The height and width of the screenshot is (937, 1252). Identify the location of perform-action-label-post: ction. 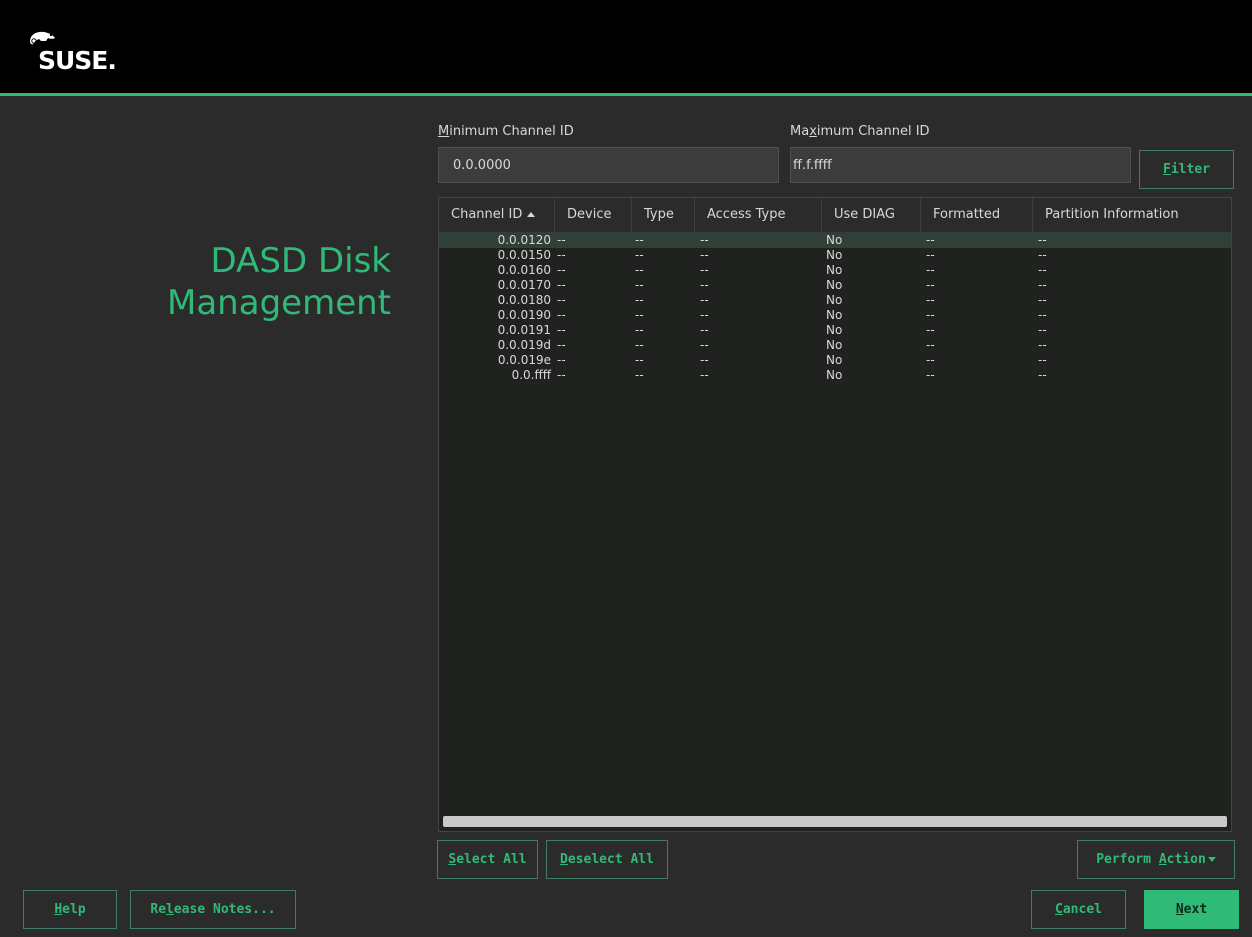
(1186, 859).